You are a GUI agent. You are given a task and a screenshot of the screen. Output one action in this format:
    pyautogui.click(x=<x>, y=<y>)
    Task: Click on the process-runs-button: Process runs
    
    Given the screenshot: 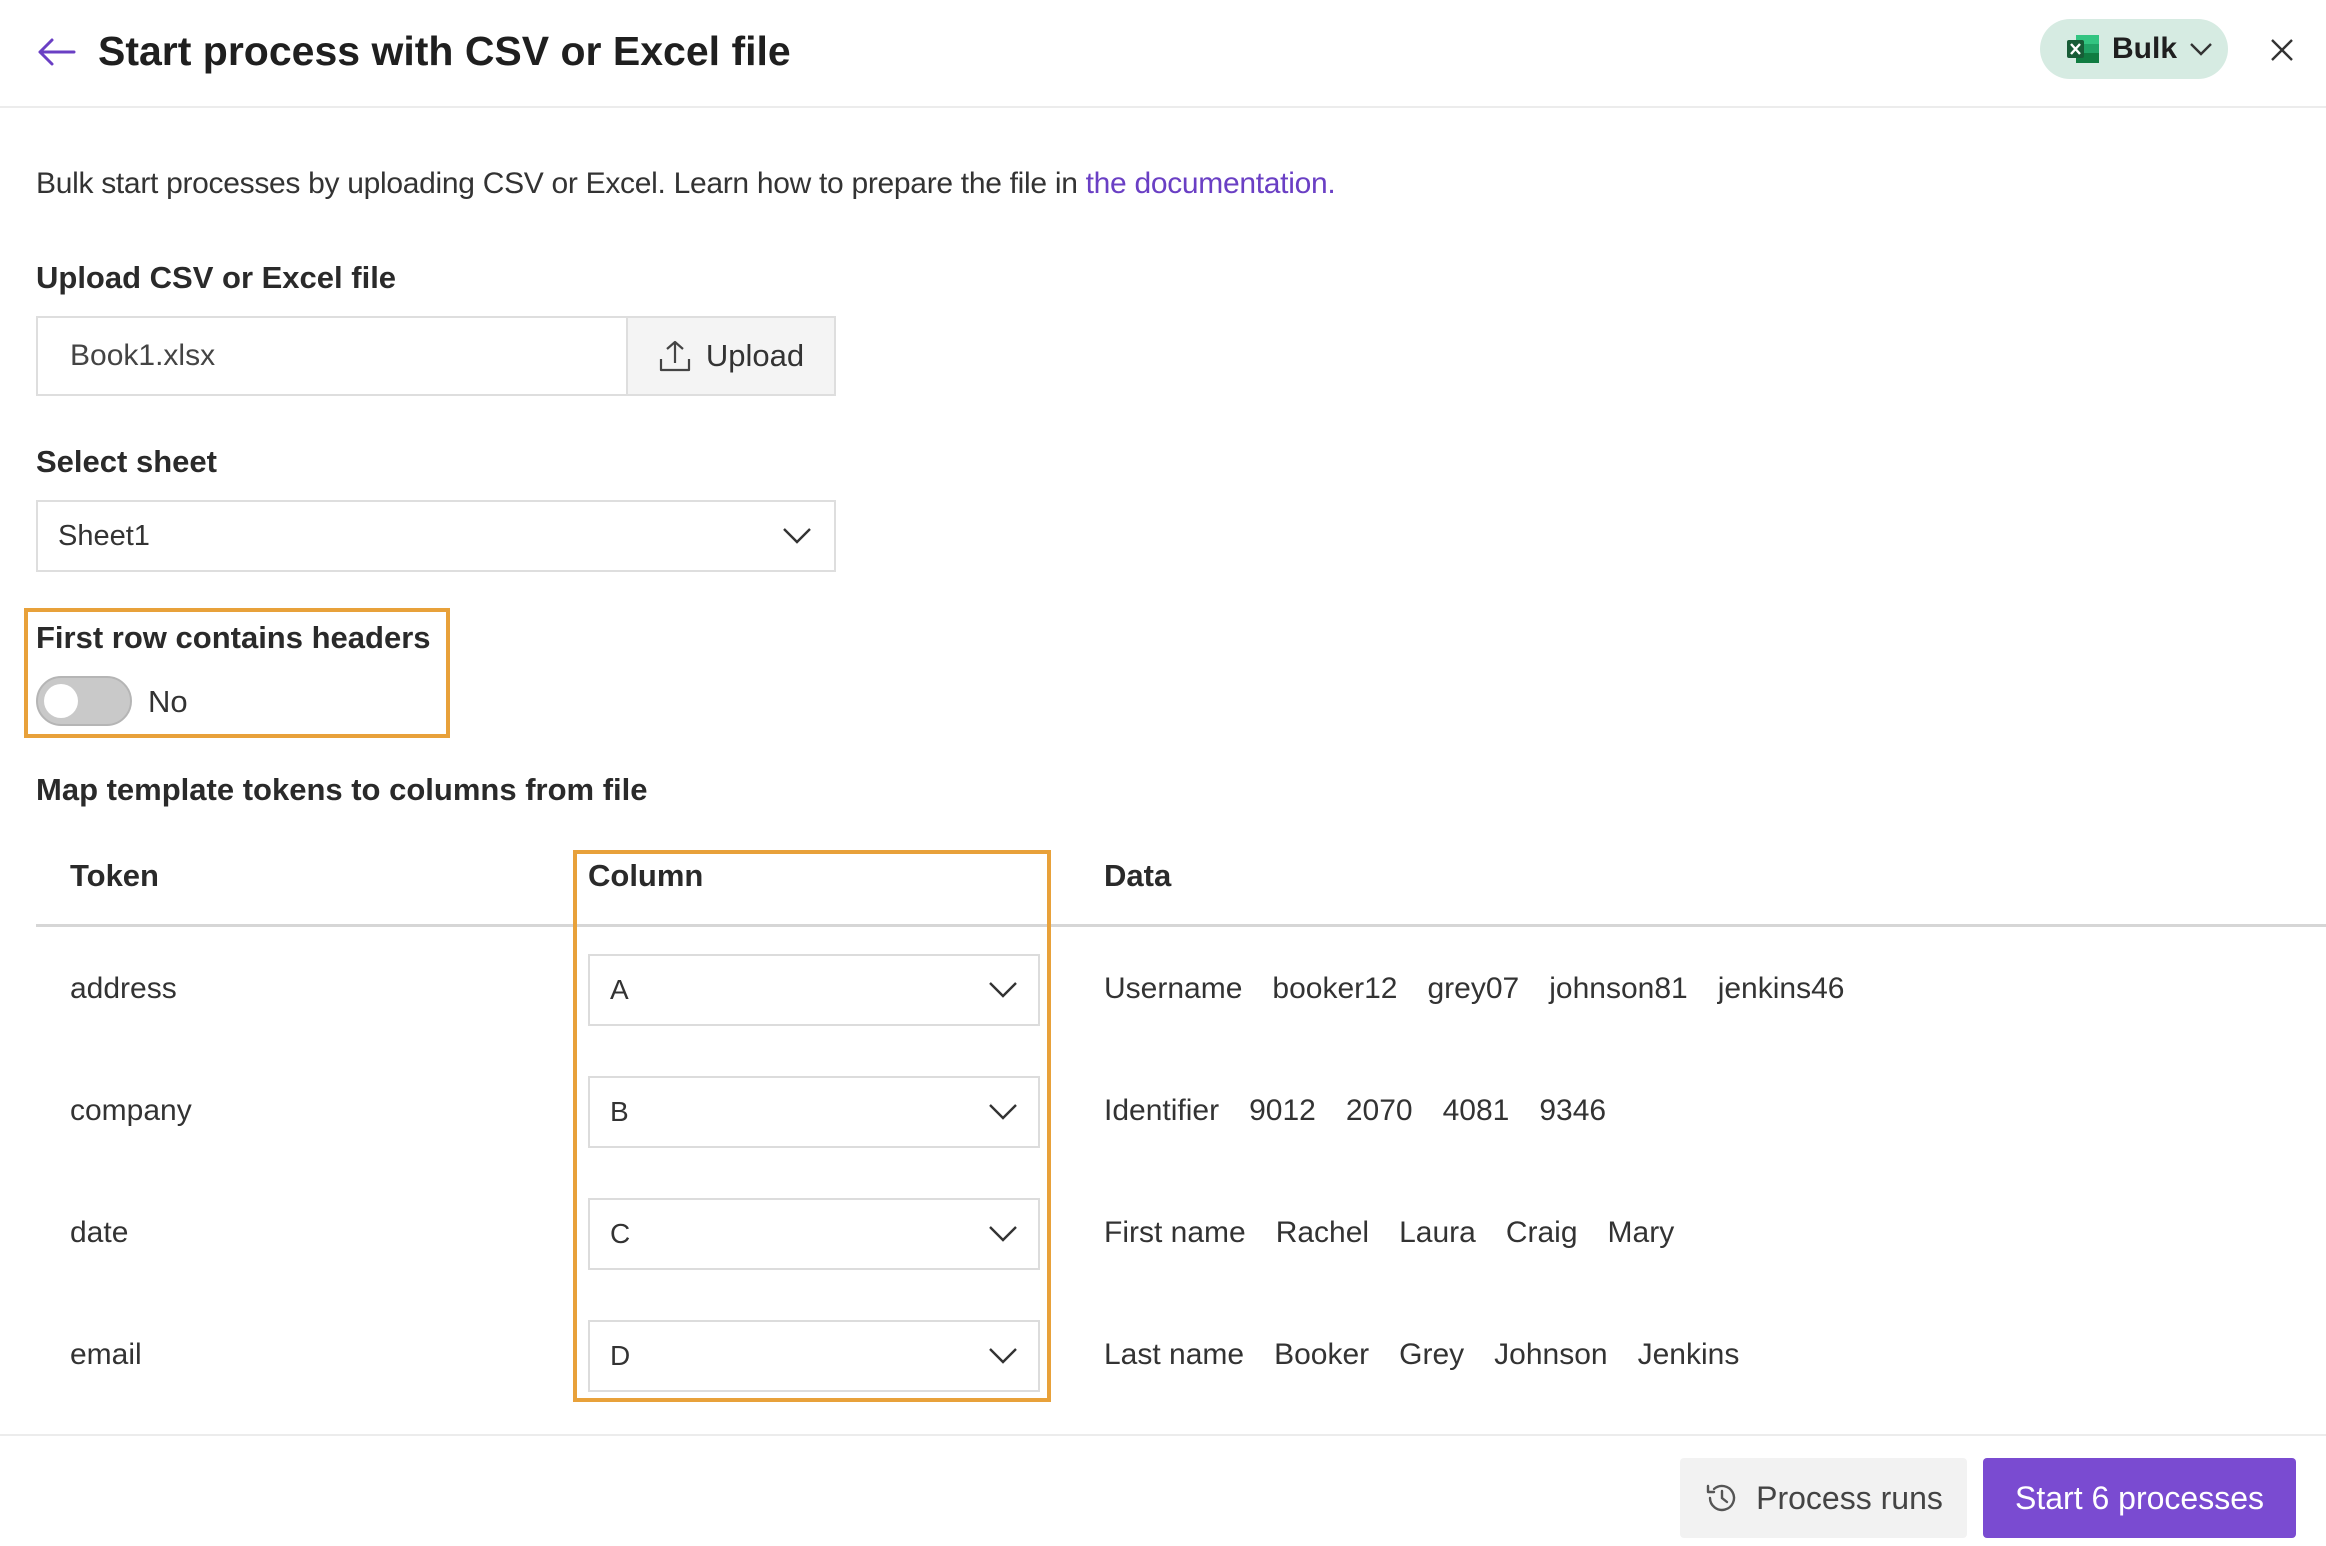 What is the action you would take?
    pyautogui.click(x=1823, y=1498)
    